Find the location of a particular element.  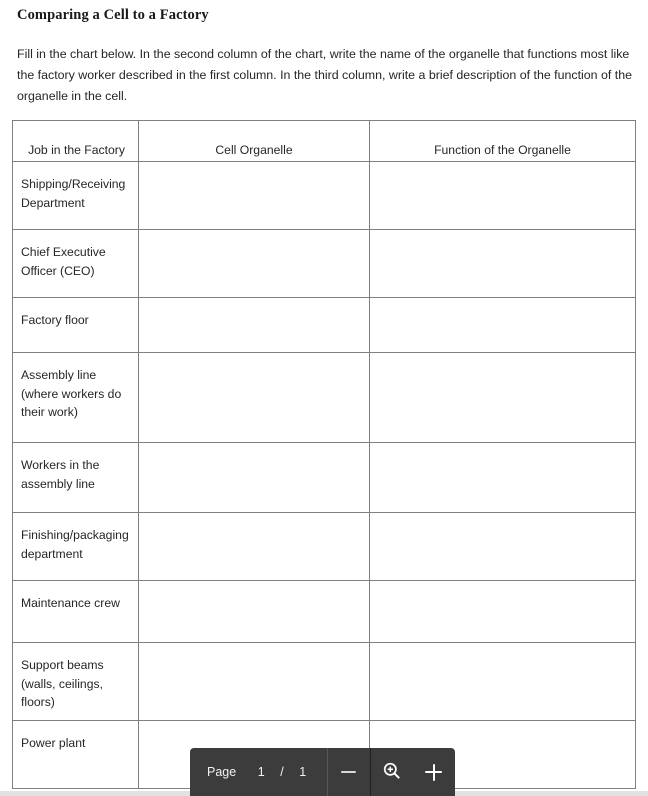

table-row: Chief Executive Officer (CEO) is located at coordinates (324, 263).